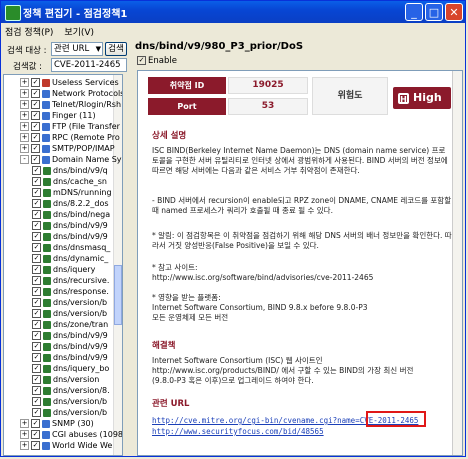 The width and height of the screenshot is (468, 459). What do you see at coordinates (70, 280) in the screenshot?
I see `tree-item: ✓ dns/recursive.` at bounding box center [70, 280].